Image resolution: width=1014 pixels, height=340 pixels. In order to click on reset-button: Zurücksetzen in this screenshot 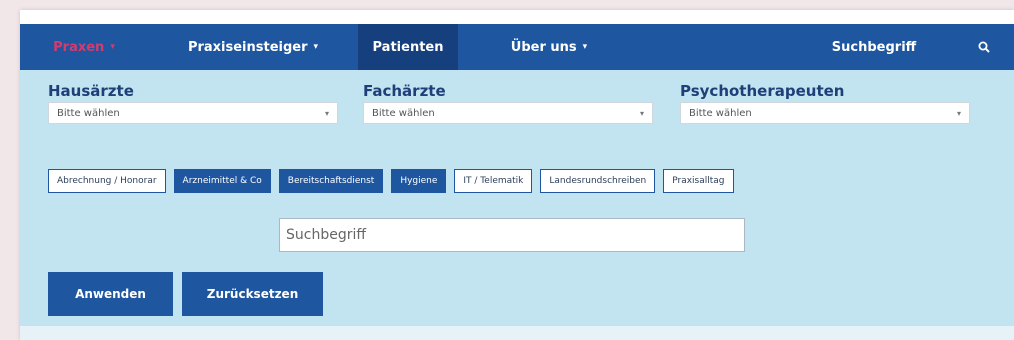, I will do `click(252, 294)`.